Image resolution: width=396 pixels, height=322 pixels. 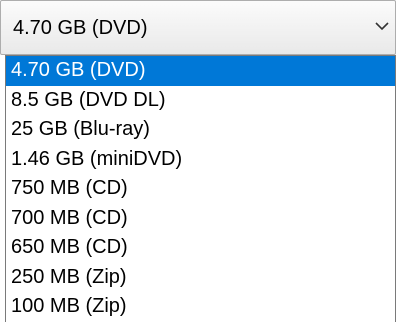 What do you see at coordinates (69, 217) in the screenshot?
I see `option-label: 700 MB (CD)` at bounding box center [69, 217].